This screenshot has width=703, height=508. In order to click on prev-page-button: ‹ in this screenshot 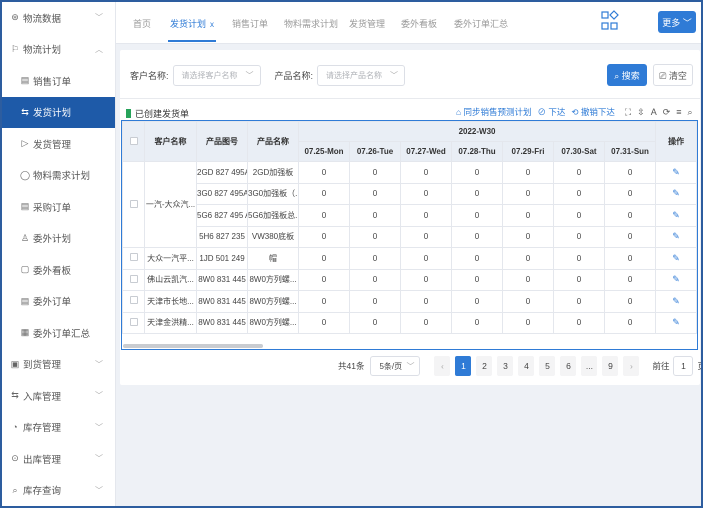, I will do `click(442, 366)`.